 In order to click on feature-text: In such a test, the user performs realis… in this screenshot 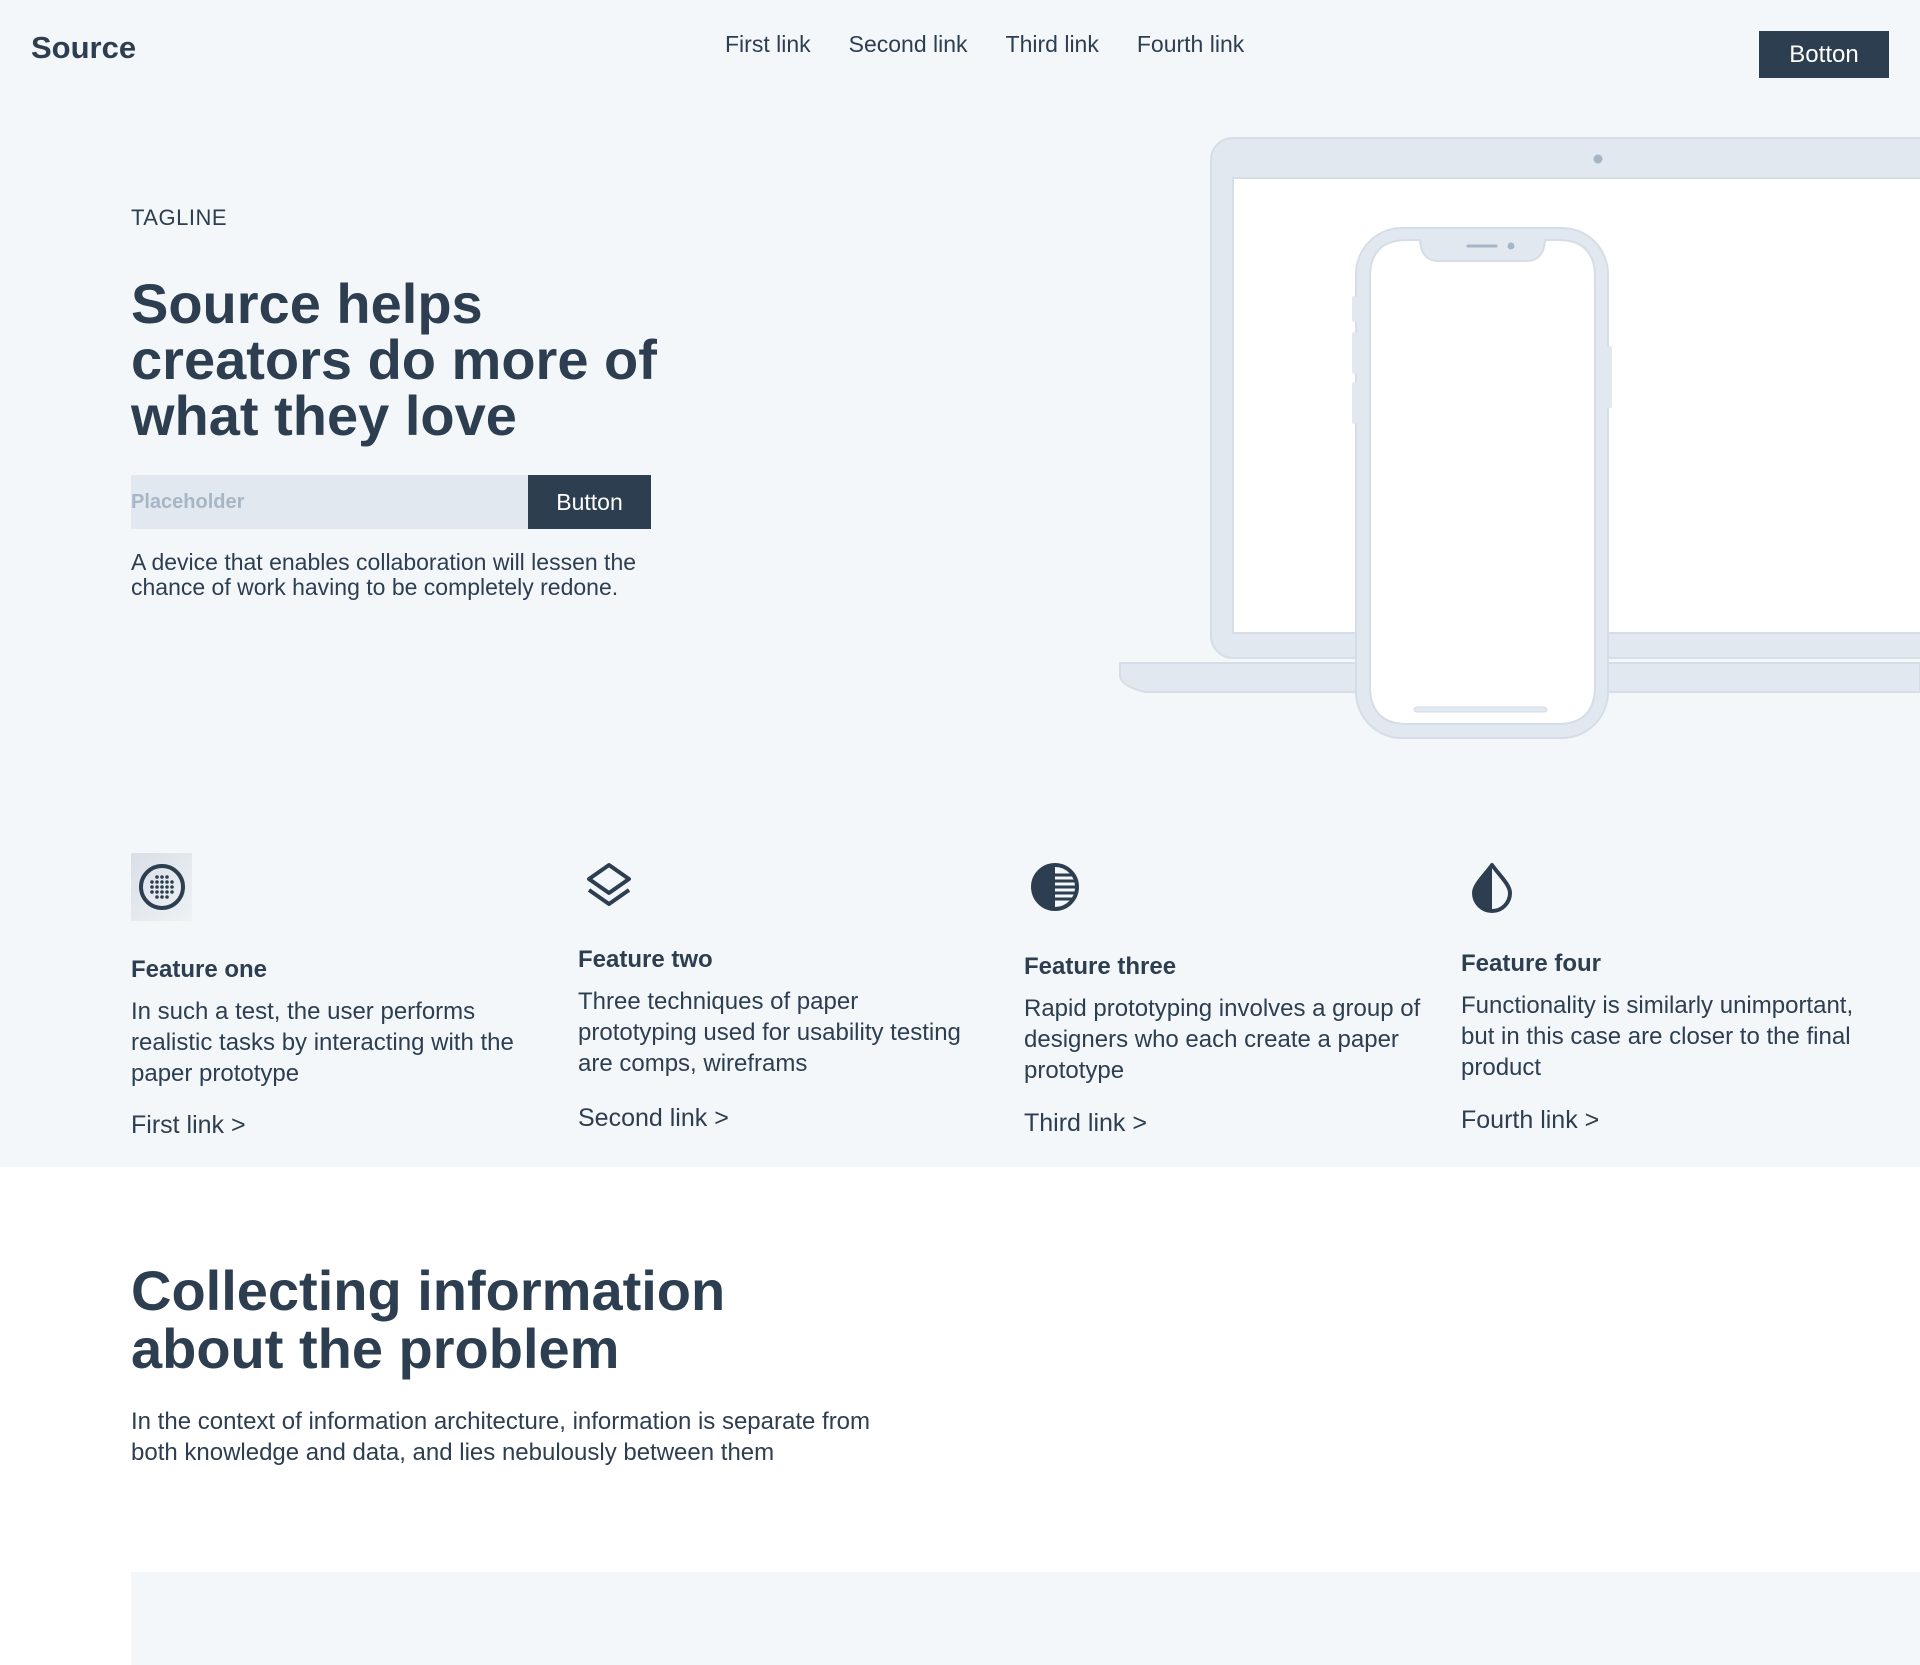, I will do `click(322, 1042)`.